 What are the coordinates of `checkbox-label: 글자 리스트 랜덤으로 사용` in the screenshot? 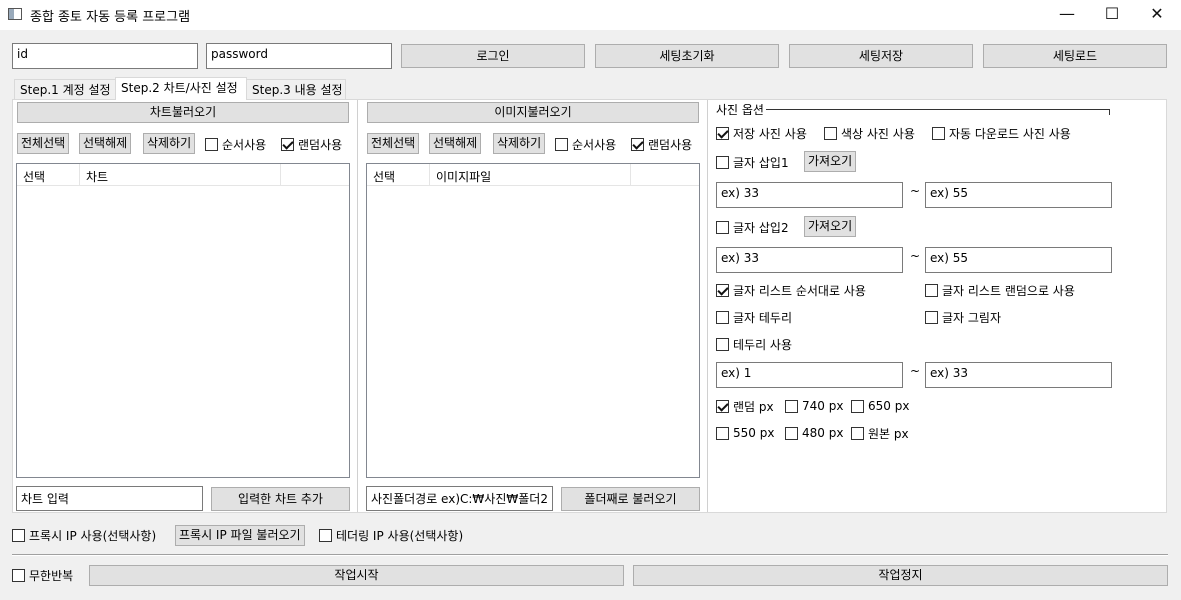 It's located at (1008, 290).